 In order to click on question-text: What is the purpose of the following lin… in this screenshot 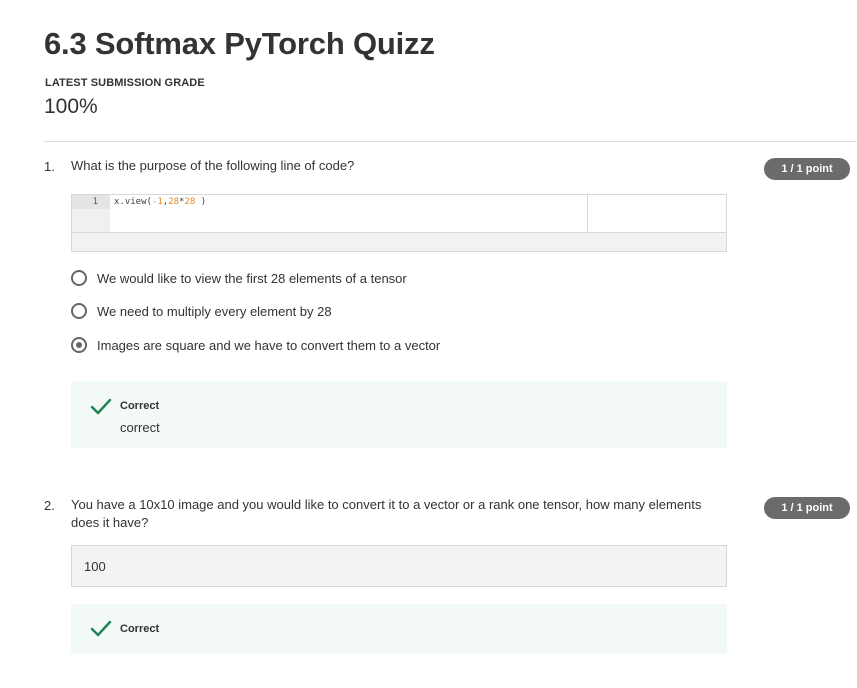, I will do `click(213, 165)`.